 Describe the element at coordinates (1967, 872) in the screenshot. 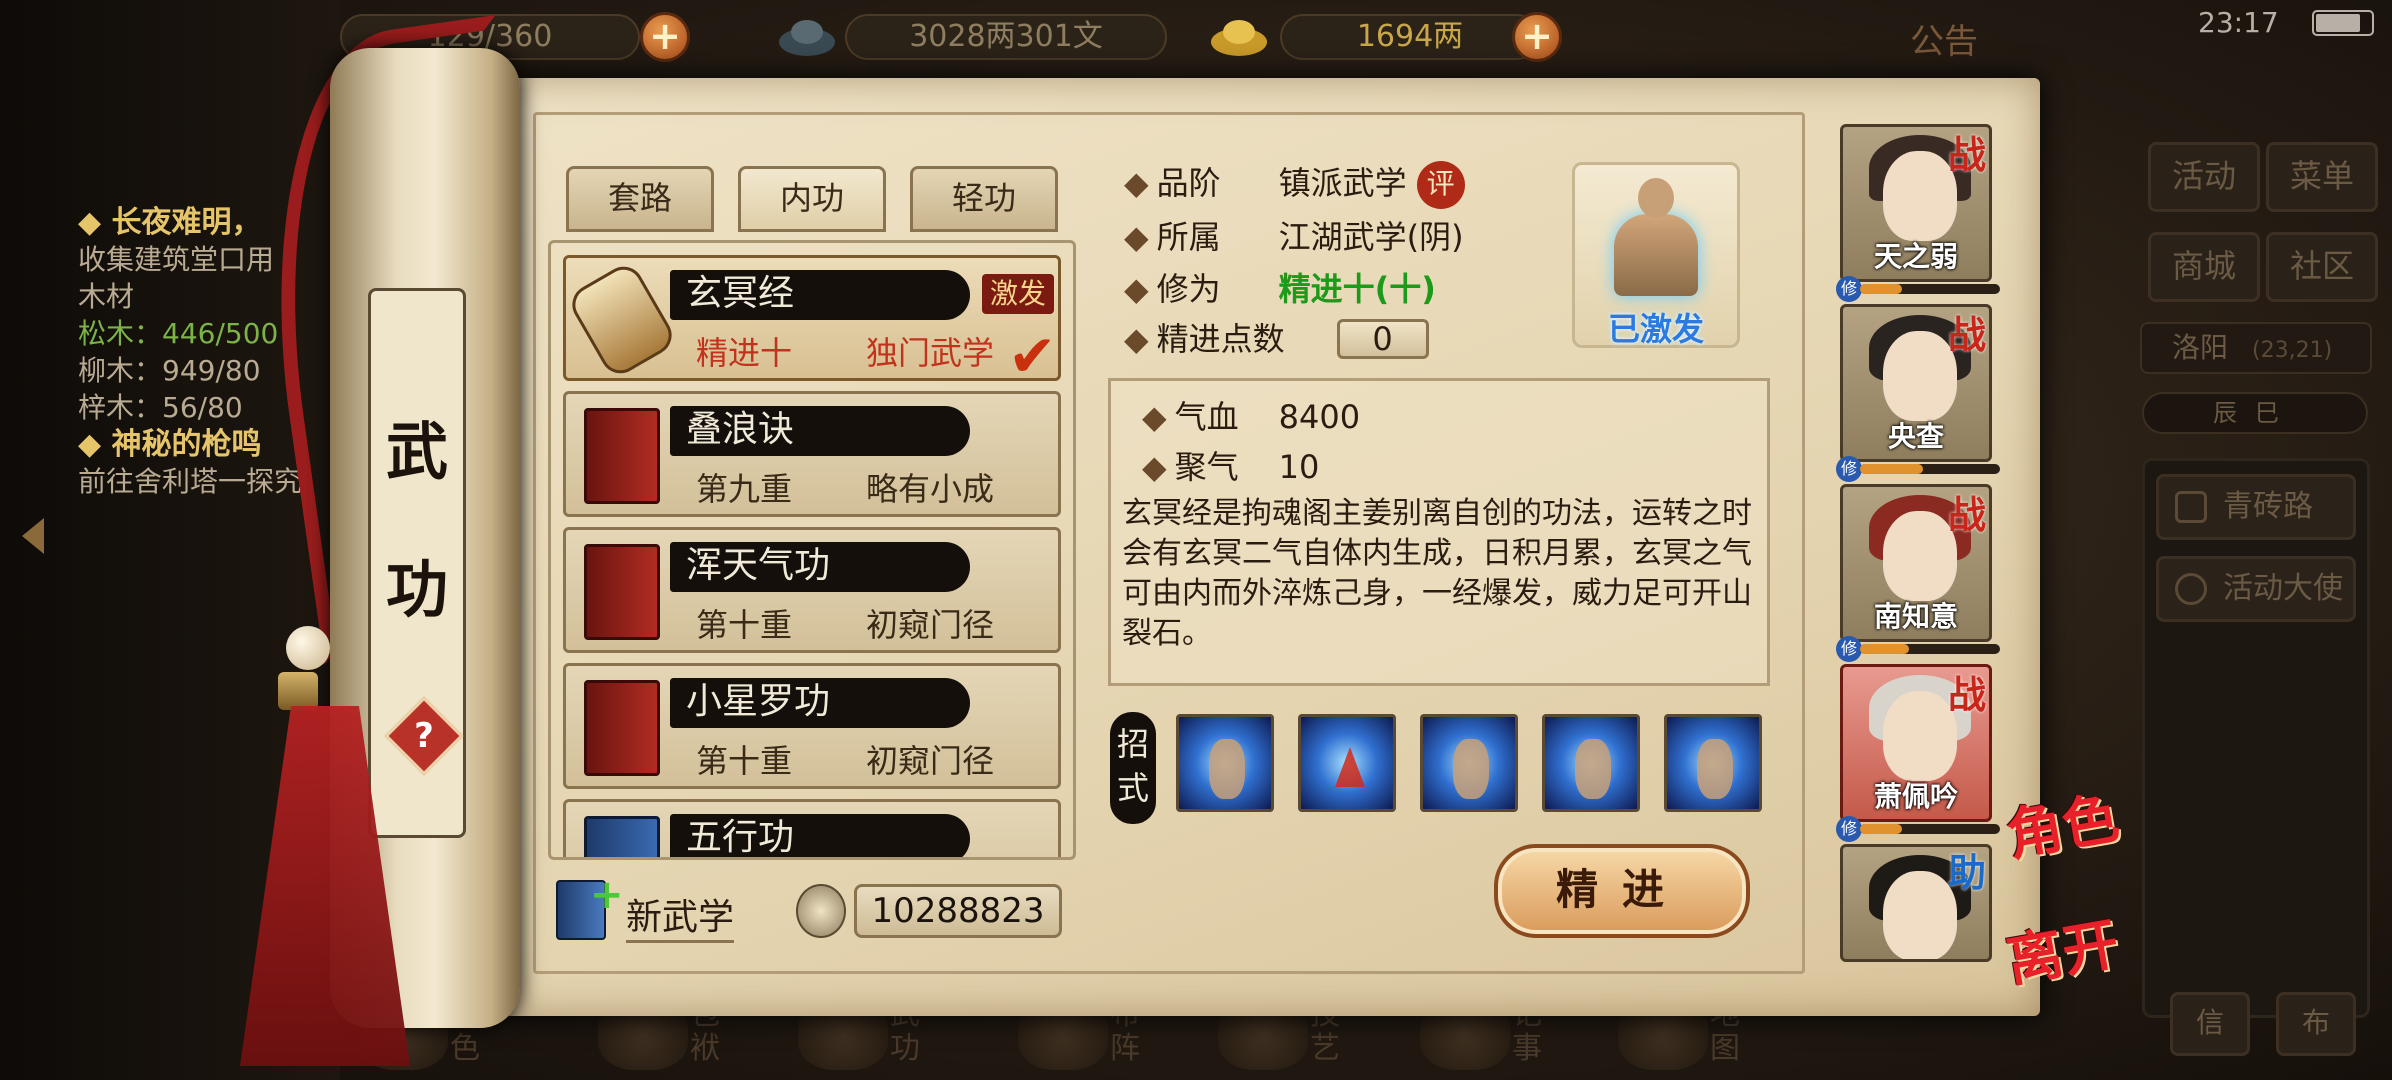

I see `assist-badge: 助` at that location.